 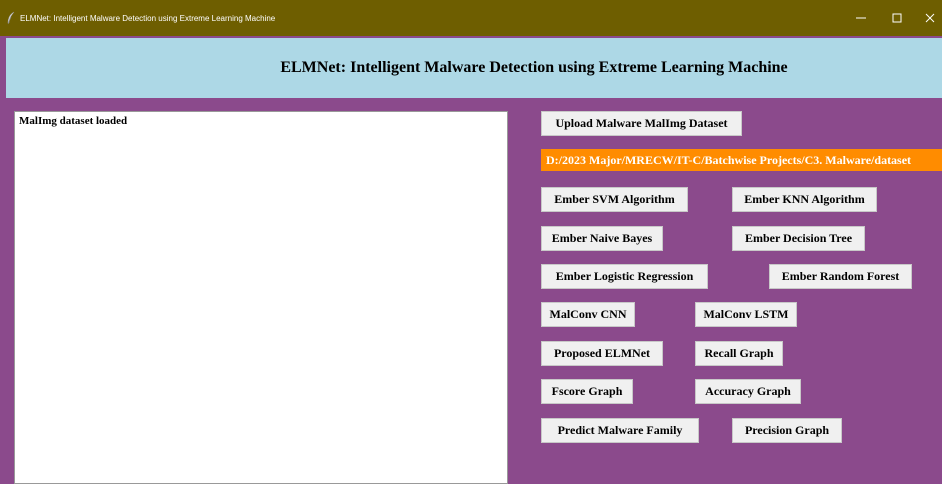 I want to click on precision-graph-button: Precision Graph, so click(x=787, y=430).